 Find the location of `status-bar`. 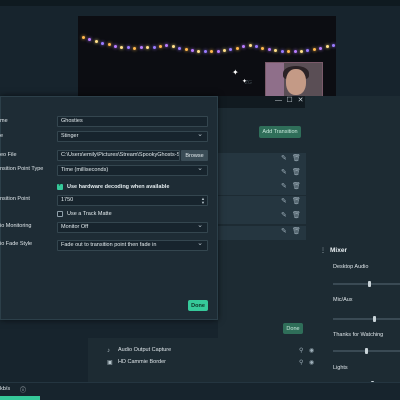

status-bar is located at coordinates (200, 391).